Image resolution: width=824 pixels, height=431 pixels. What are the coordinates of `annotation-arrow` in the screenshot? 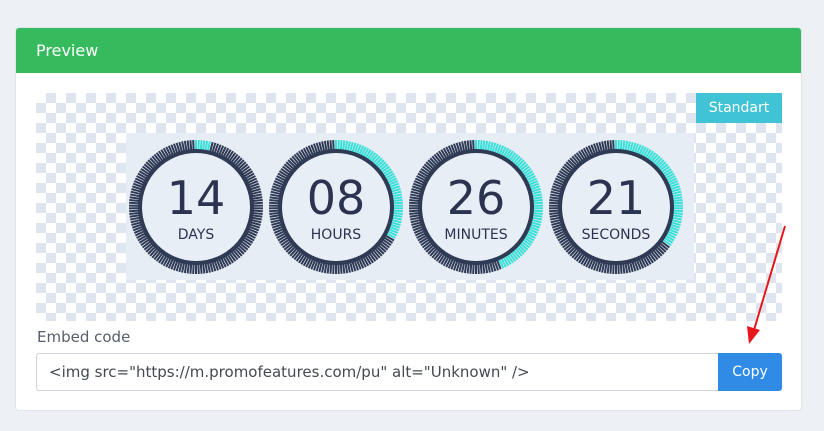 It's located at (766, 284).